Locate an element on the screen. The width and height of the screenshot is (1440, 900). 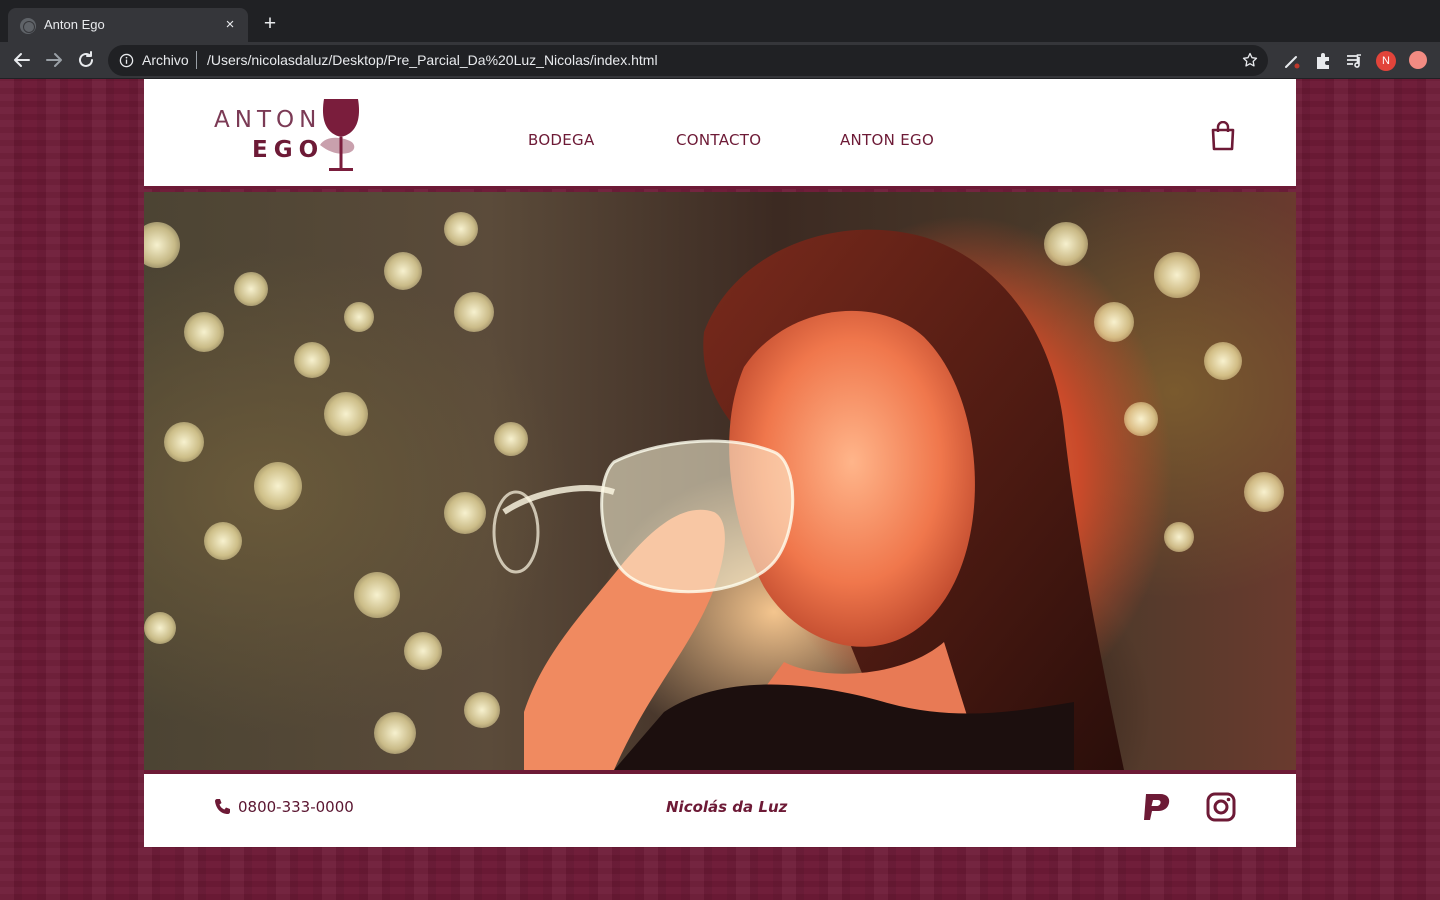
nav-link-bodega: BODEGA is located at coordinates (561, 140).